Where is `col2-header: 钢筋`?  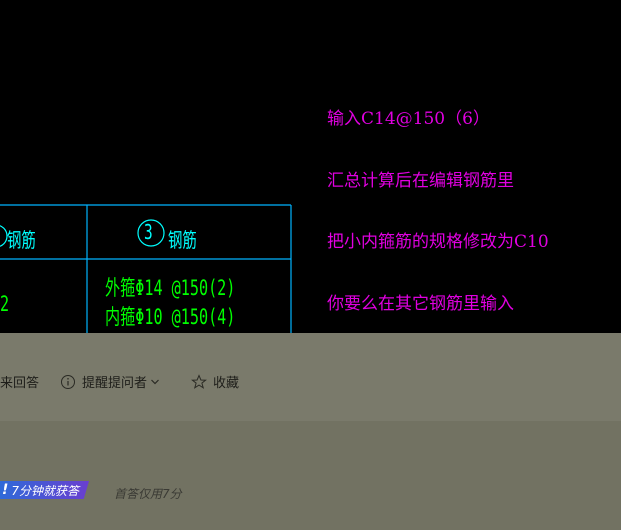 col2-header: 钢筋 is located at coordinates (21, 240).